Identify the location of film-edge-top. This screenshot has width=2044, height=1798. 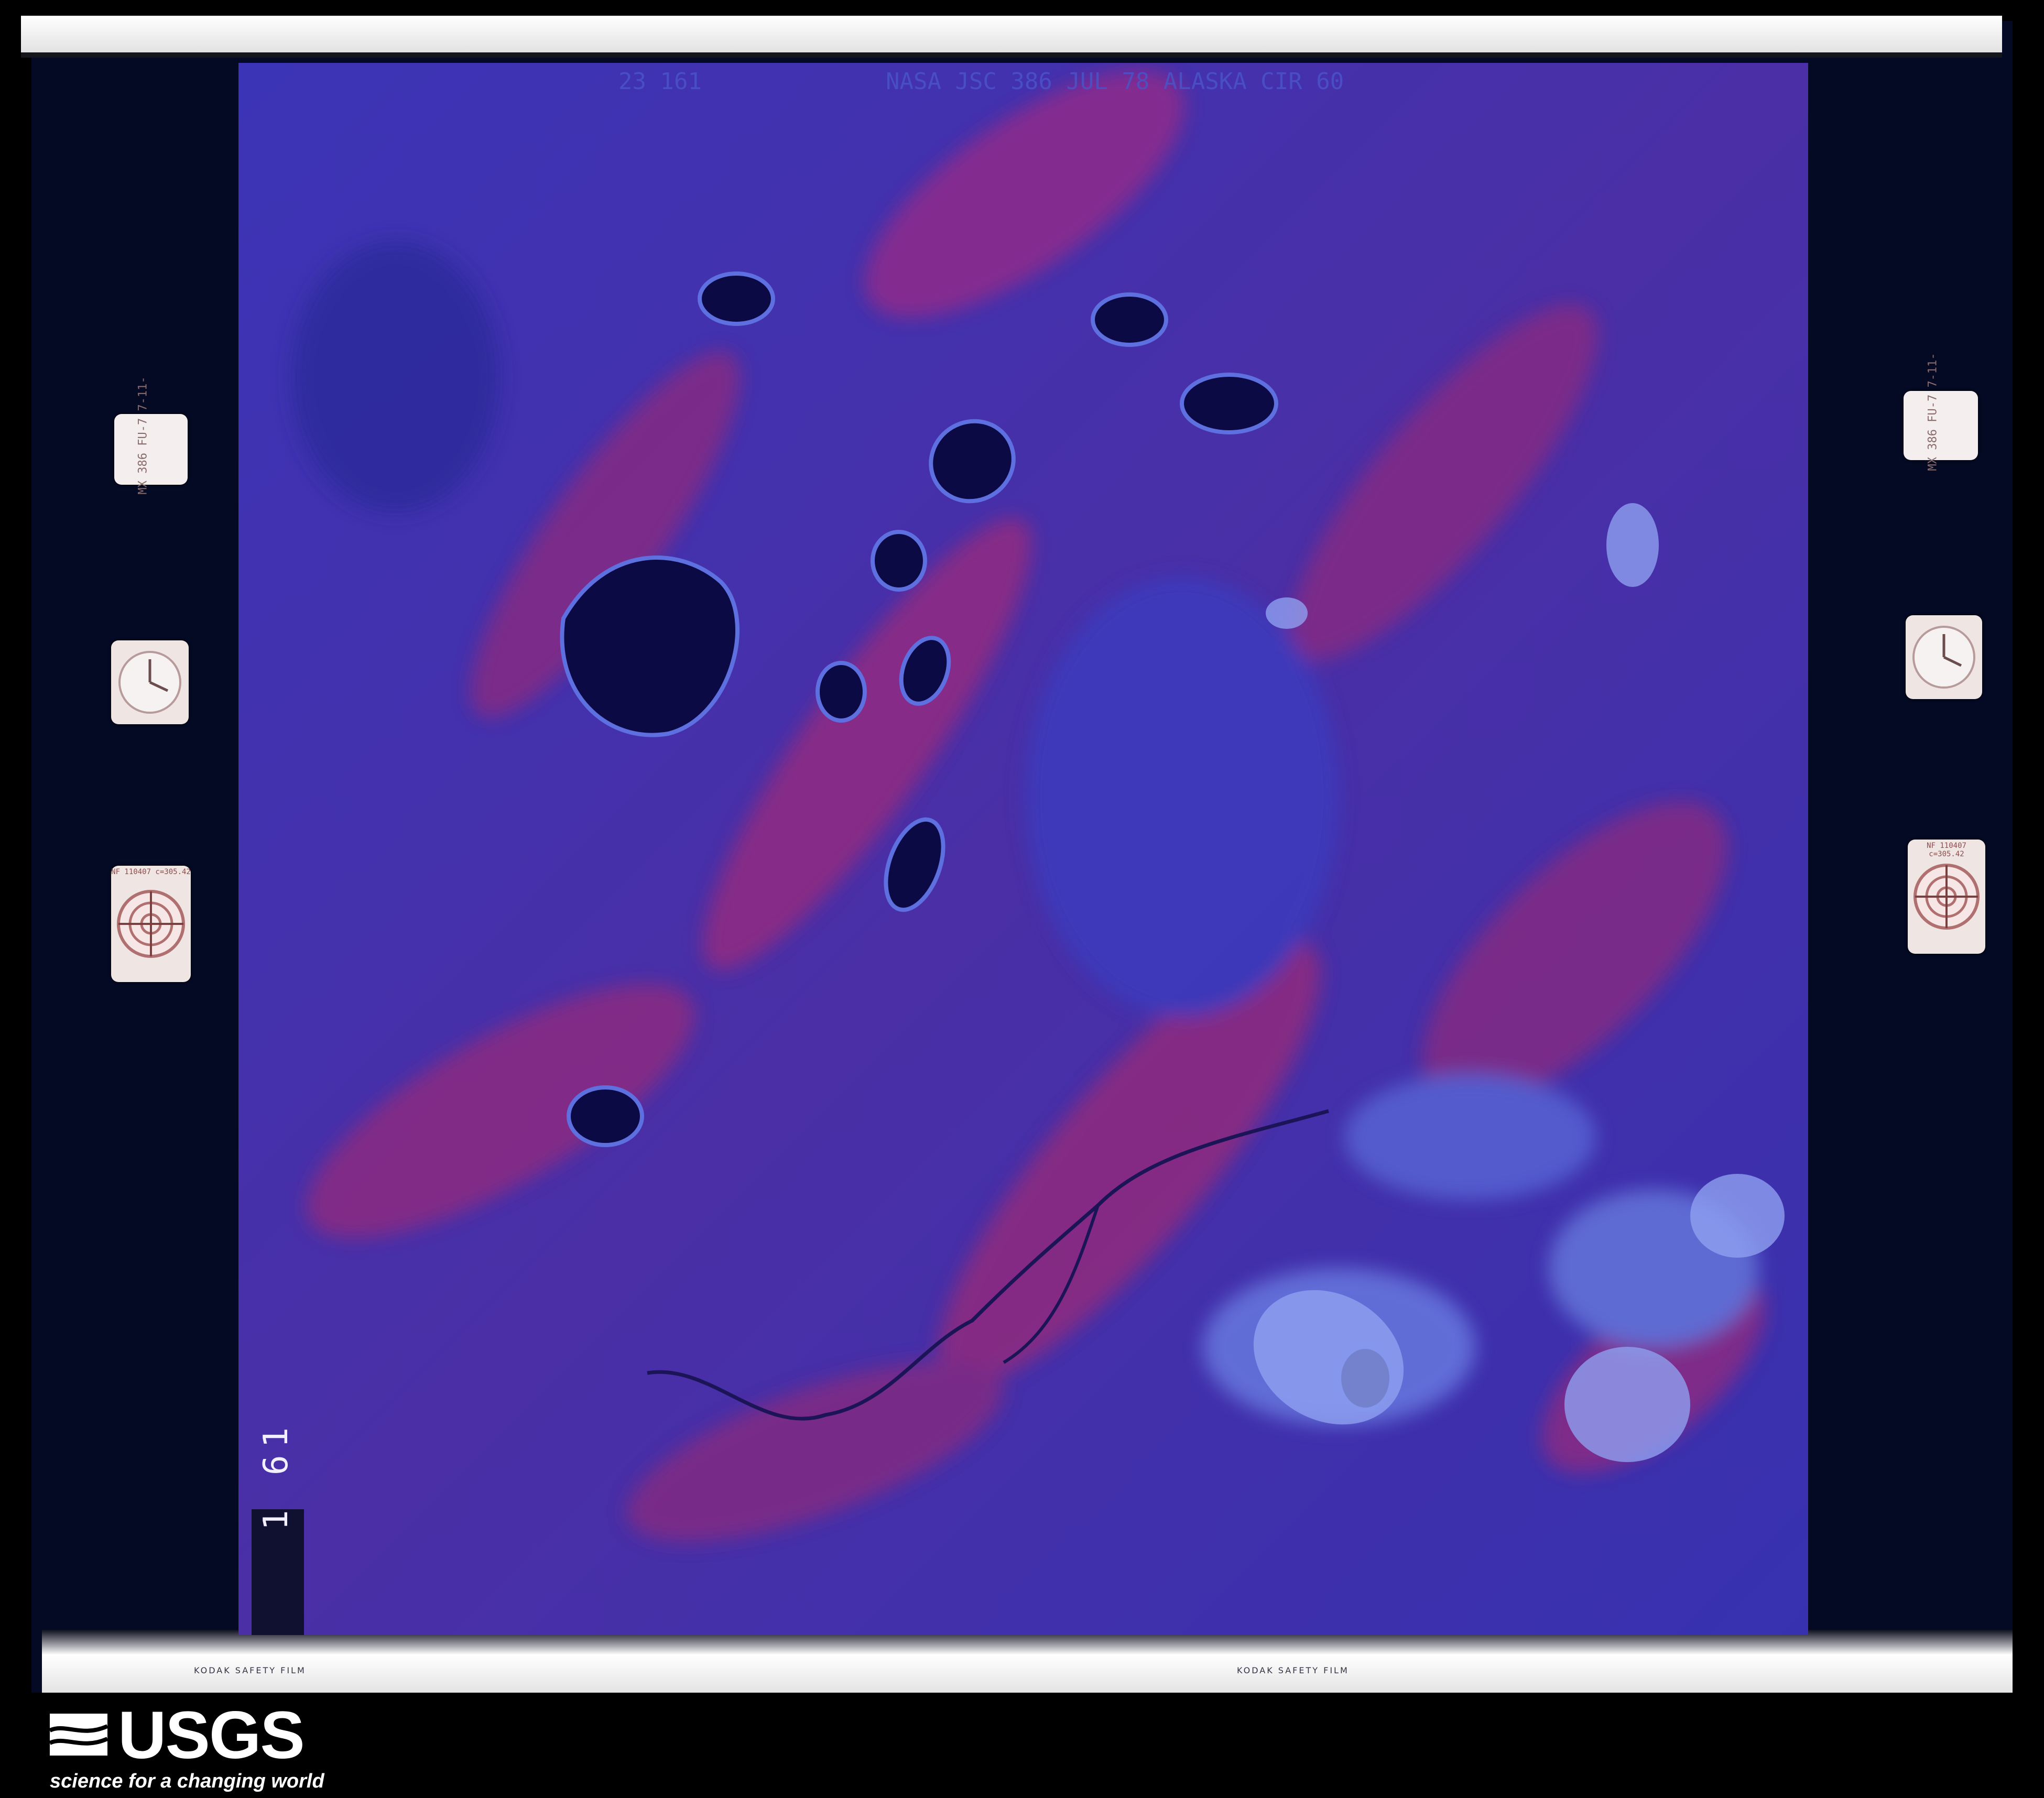
(1011, 37).